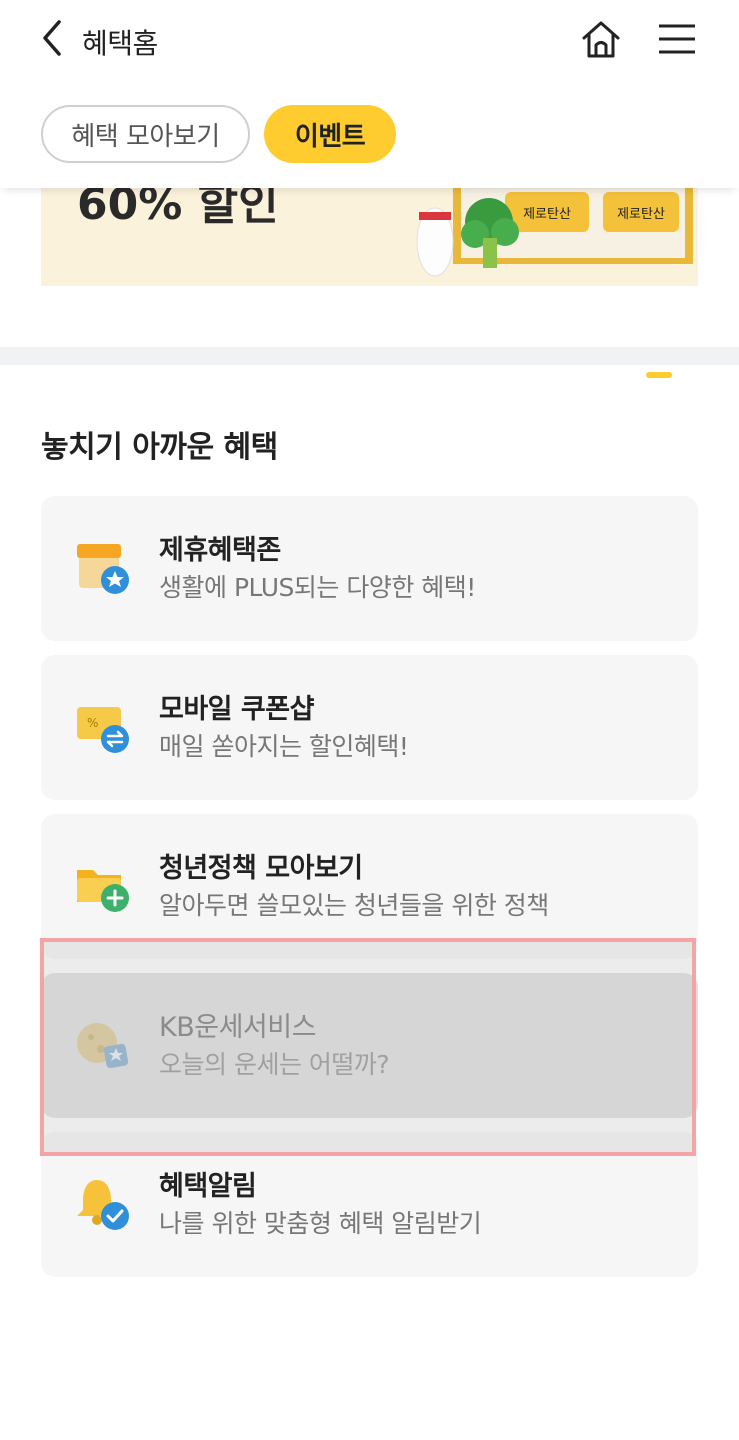 The image size is (739, 1440). Describe the element at coordinates (369, 568) in the screenshot. I see `benefit-card-partner-zone: 제휴혜택존 생활에 PLUS되는 다양한 혜택!` at that location.